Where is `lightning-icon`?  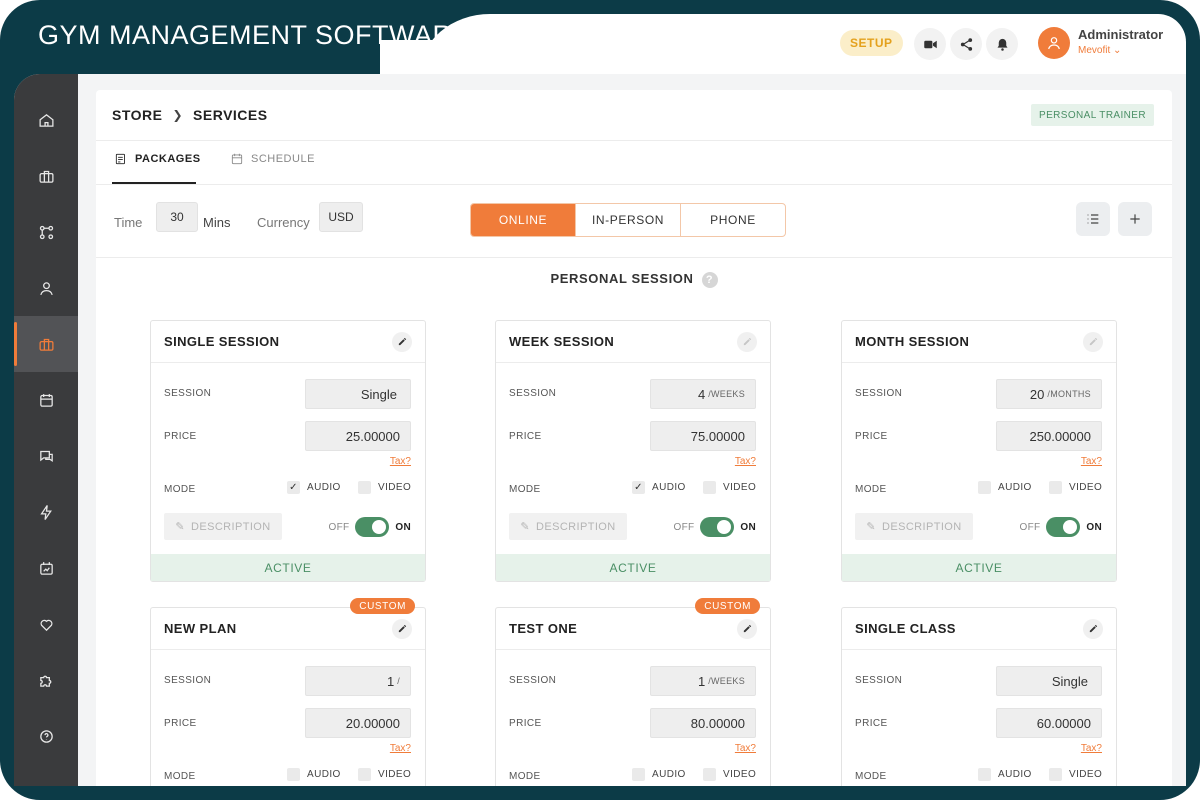
lightning-icon is located at coordinates (45, 512).